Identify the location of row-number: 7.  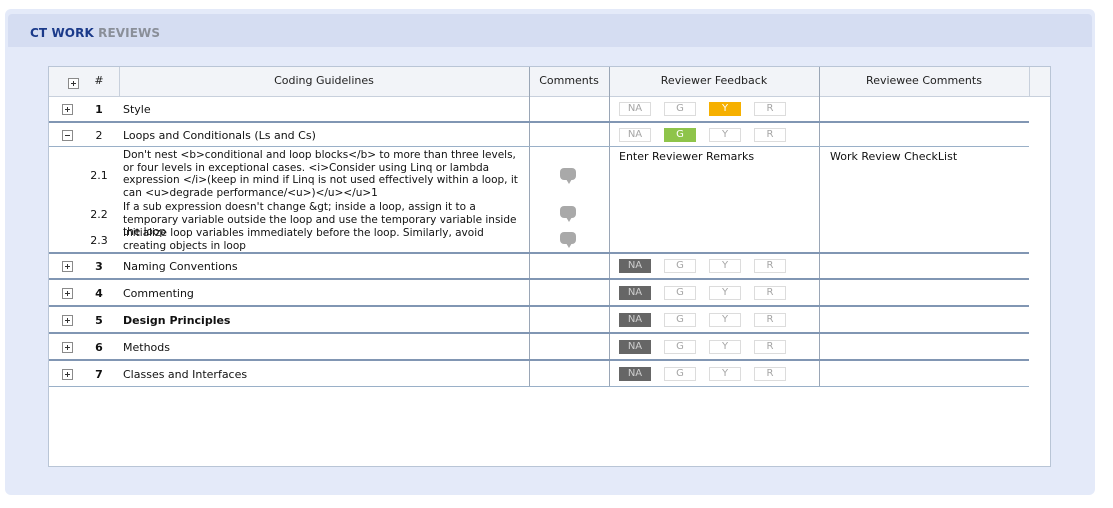
(99, 374).